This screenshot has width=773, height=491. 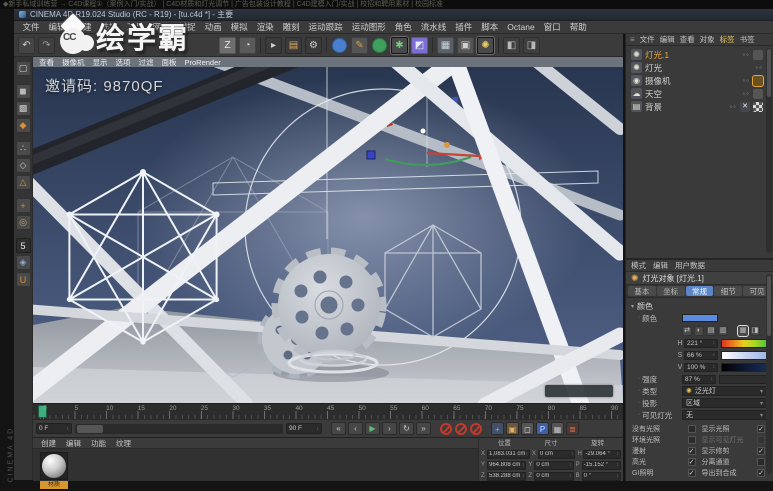 I want to click on intensity-field: 87 % ↕, so click(x=699, y=379).